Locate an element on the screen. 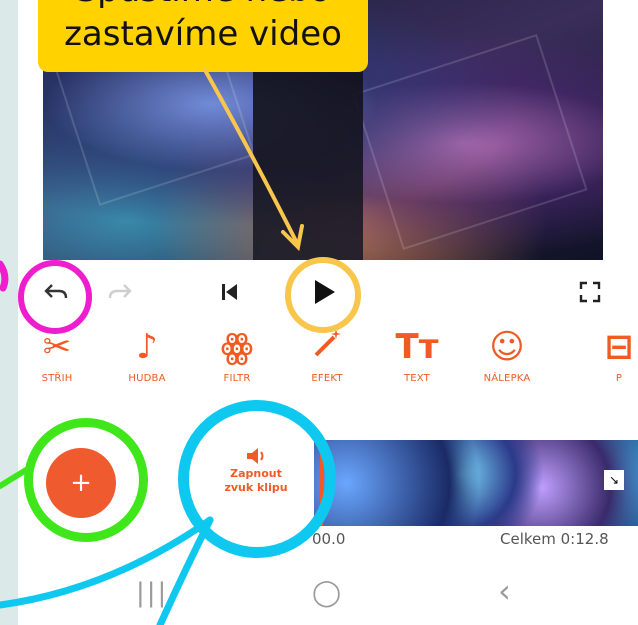 This screenshot has width=638, height=625. yellow-arrow is located at coordinates (251, 157).